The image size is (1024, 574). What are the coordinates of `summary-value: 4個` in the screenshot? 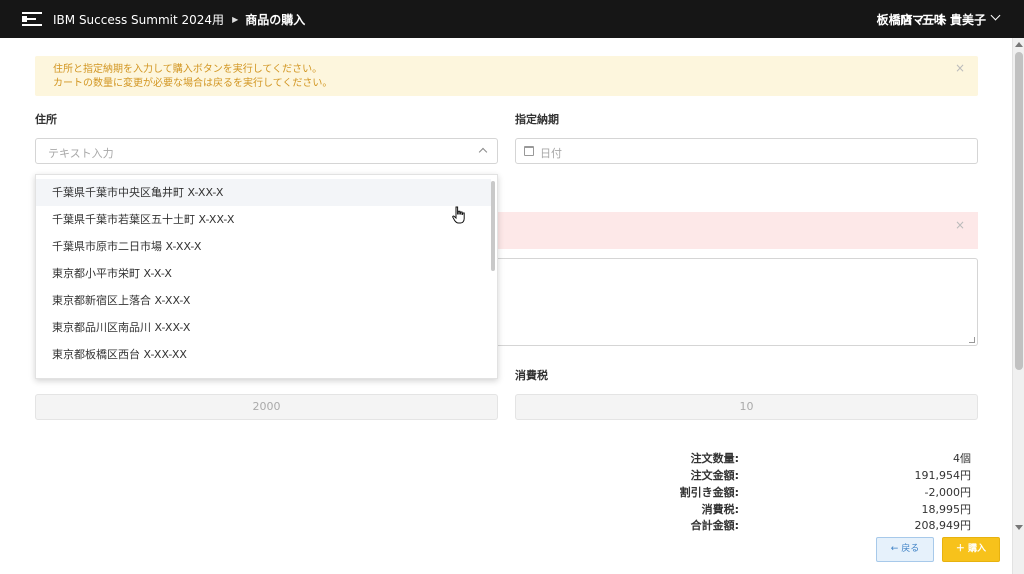 It's located at (962, 458).